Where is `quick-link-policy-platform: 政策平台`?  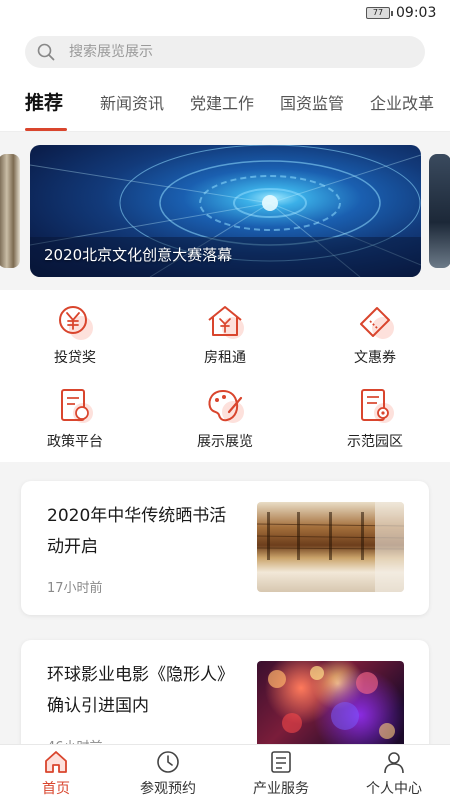 quick-link-policy-platform: 政策平台 is located at coordinates (75, 418).